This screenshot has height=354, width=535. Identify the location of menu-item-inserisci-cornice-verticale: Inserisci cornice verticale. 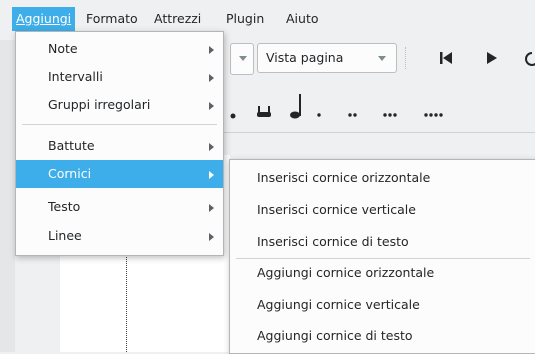
(382, 210).